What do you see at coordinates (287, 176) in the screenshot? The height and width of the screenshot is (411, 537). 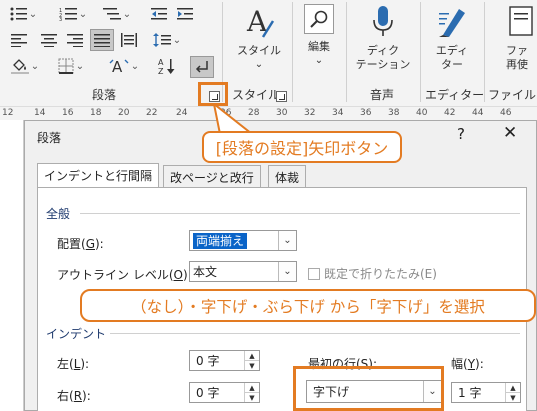 I see `tab-asian-typography: 体裁` at bounding box center [287, 176].